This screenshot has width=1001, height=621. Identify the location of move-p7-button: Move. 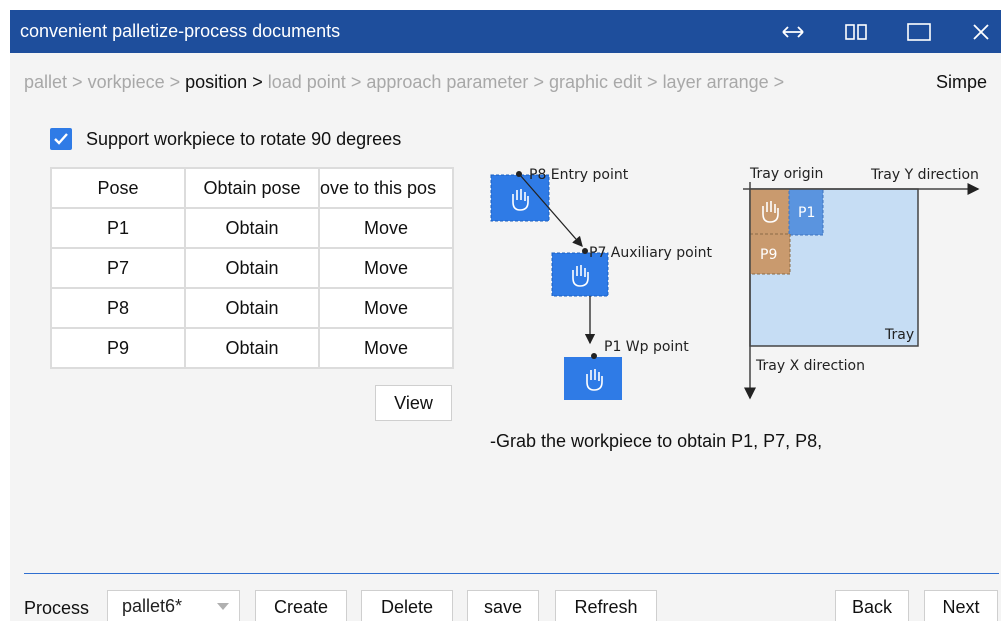
(386, 268).